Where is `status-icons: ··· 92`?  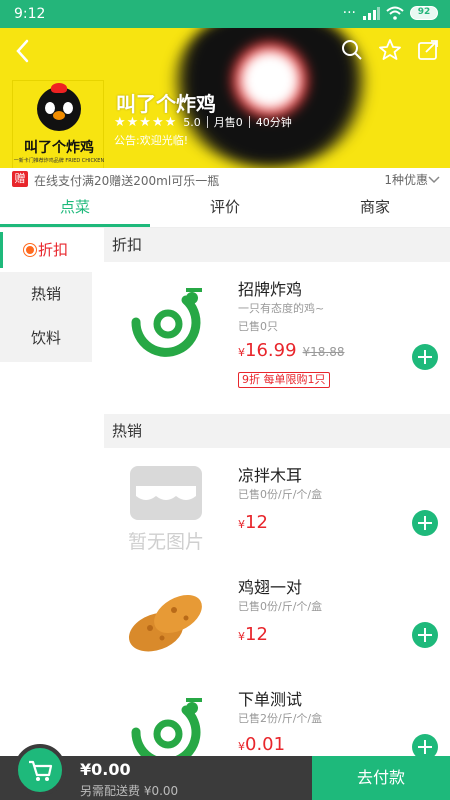
status-icons: ··· 92 is located at coordinates (390, 13).